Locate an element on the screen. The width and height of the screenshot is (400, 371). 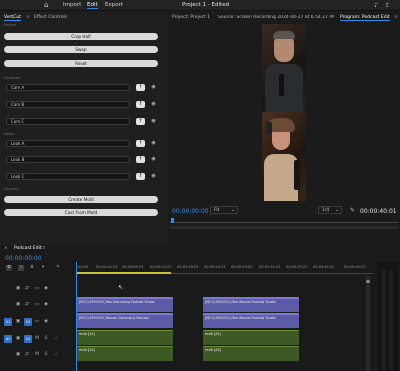
look-a-field: Look A is located at coordinates (68, 143).